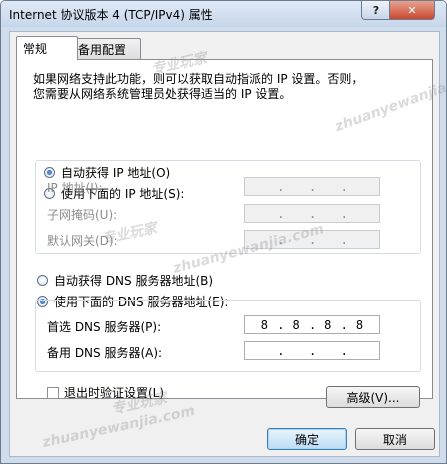 Image resolution: width=447 pixels, height=464 pixels. I want to click on ip-address-input: . . ., so click(312, 186).